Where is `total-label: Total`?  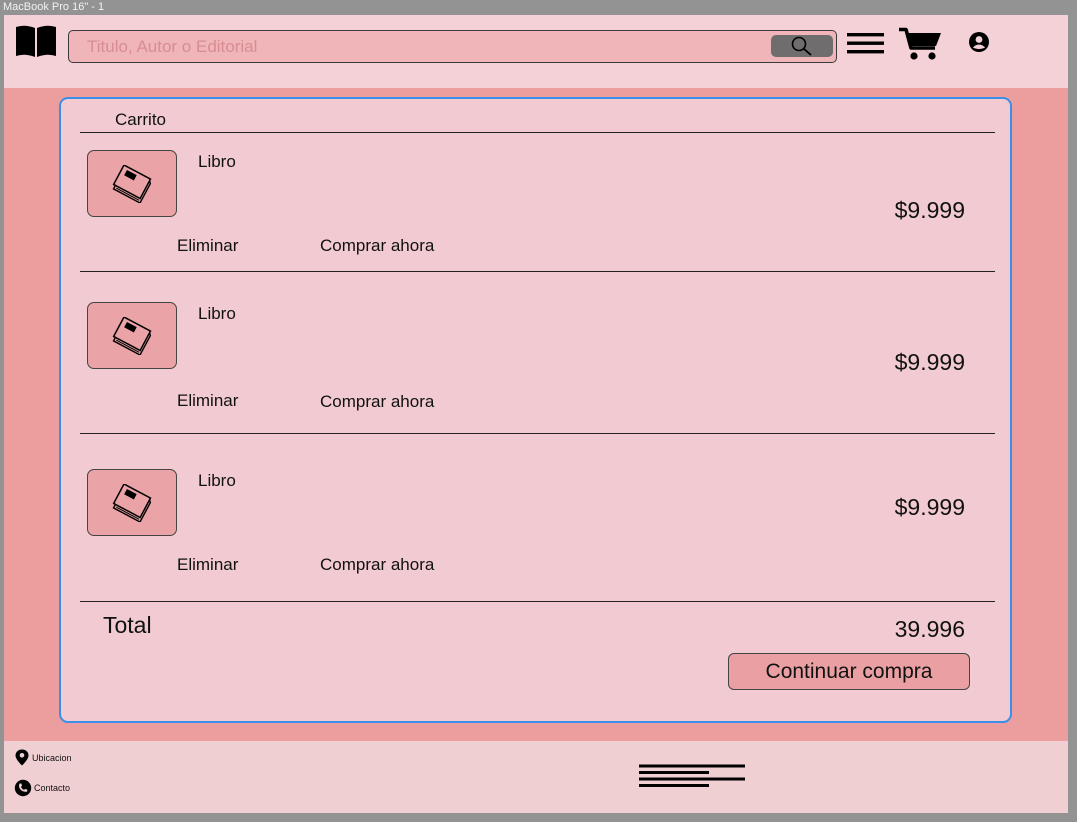
total-label: Total is located at coordinates (127, 625).